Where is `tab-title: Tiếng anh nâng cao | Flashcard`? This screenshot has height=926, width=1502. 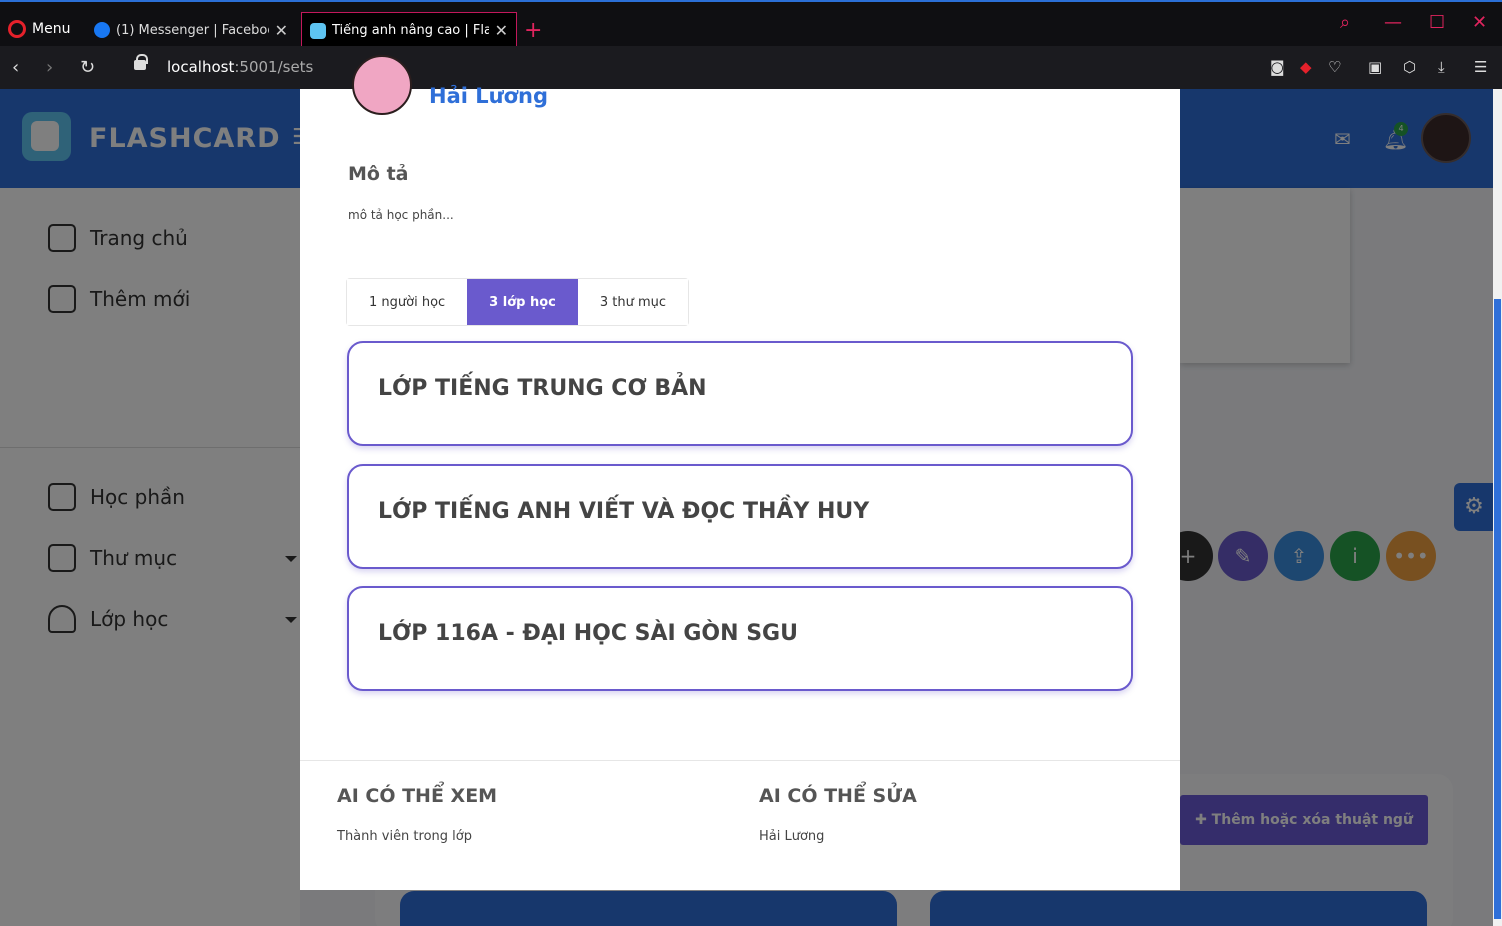
tab-title: Tiếng anh nâng cao | Flashcard is located at coordinates (410, 30).